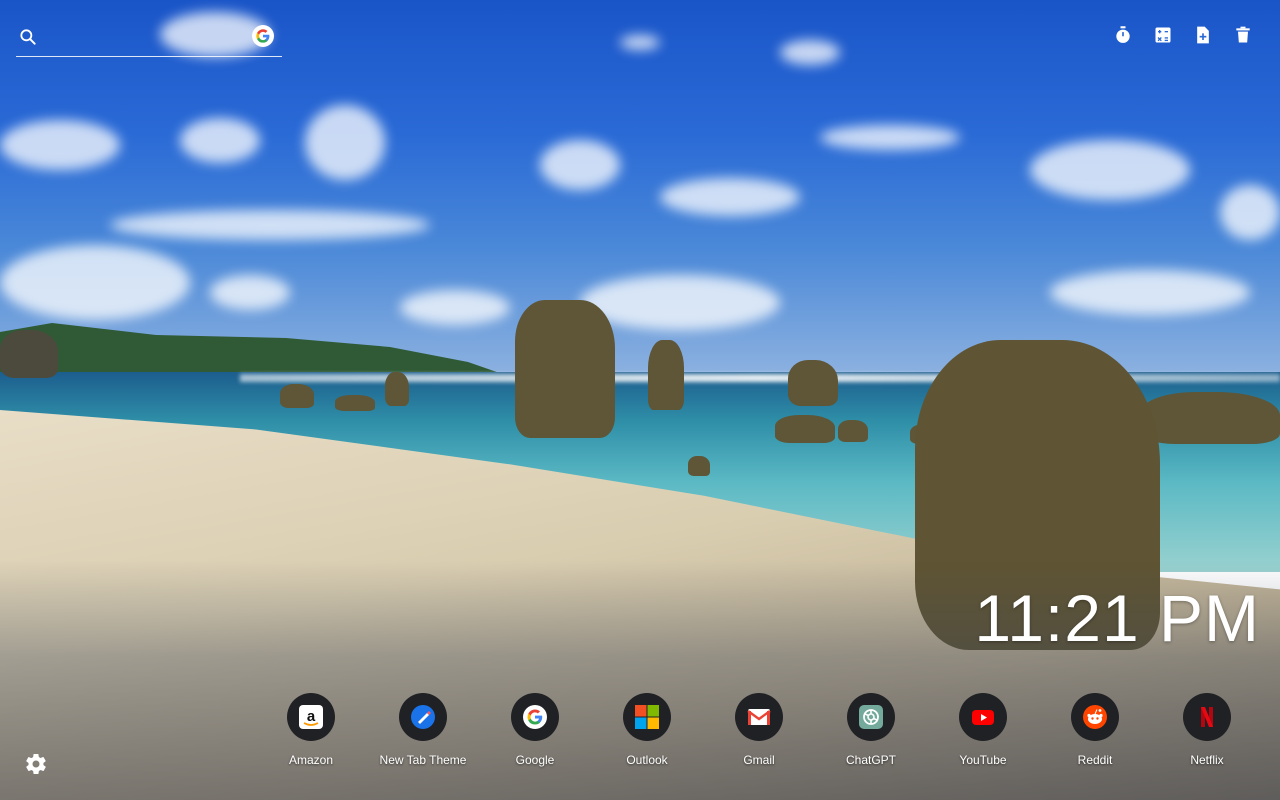 The width and height of the screenshot is (1280, 800). Describe the element at coordinates (983, 717) in the screenshot. I see `youtube-icon` at that location.